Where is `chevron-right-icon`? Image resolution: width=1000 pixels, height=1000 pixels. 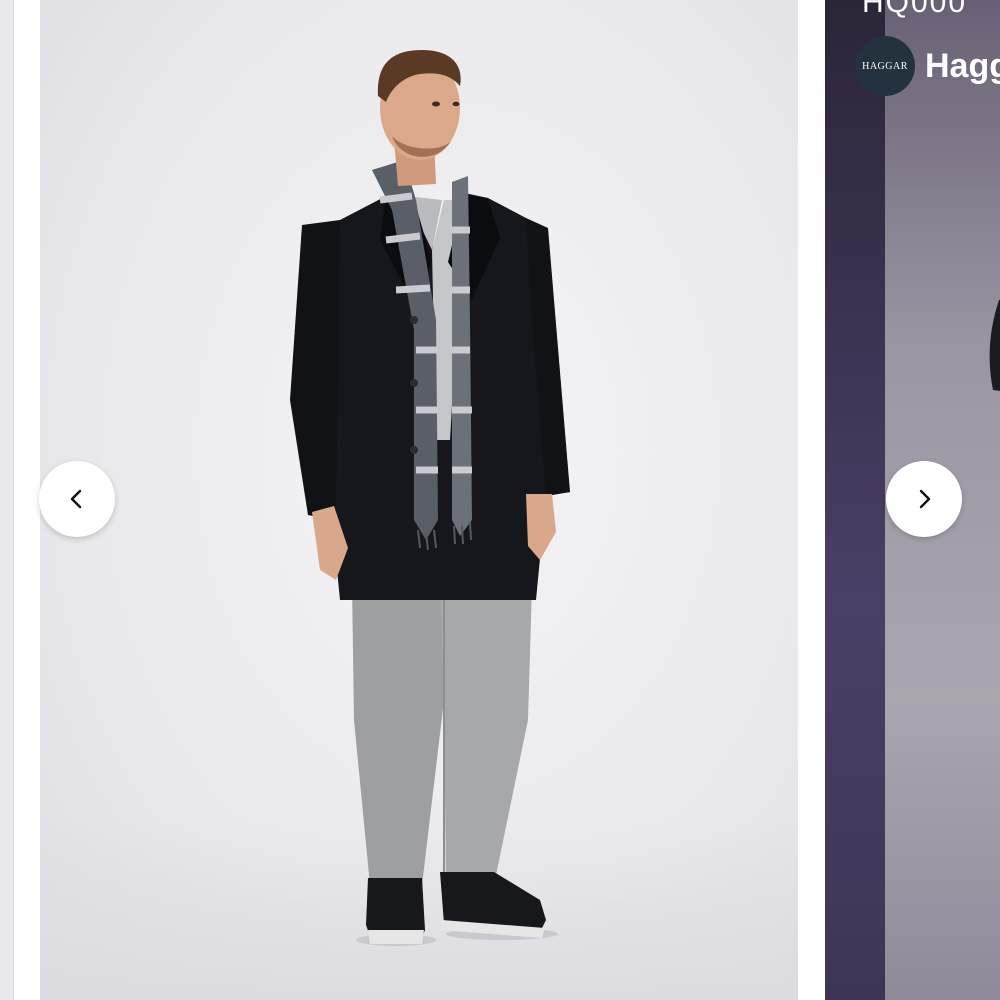 chevron-right-icon is located at coordinates (925, 499).